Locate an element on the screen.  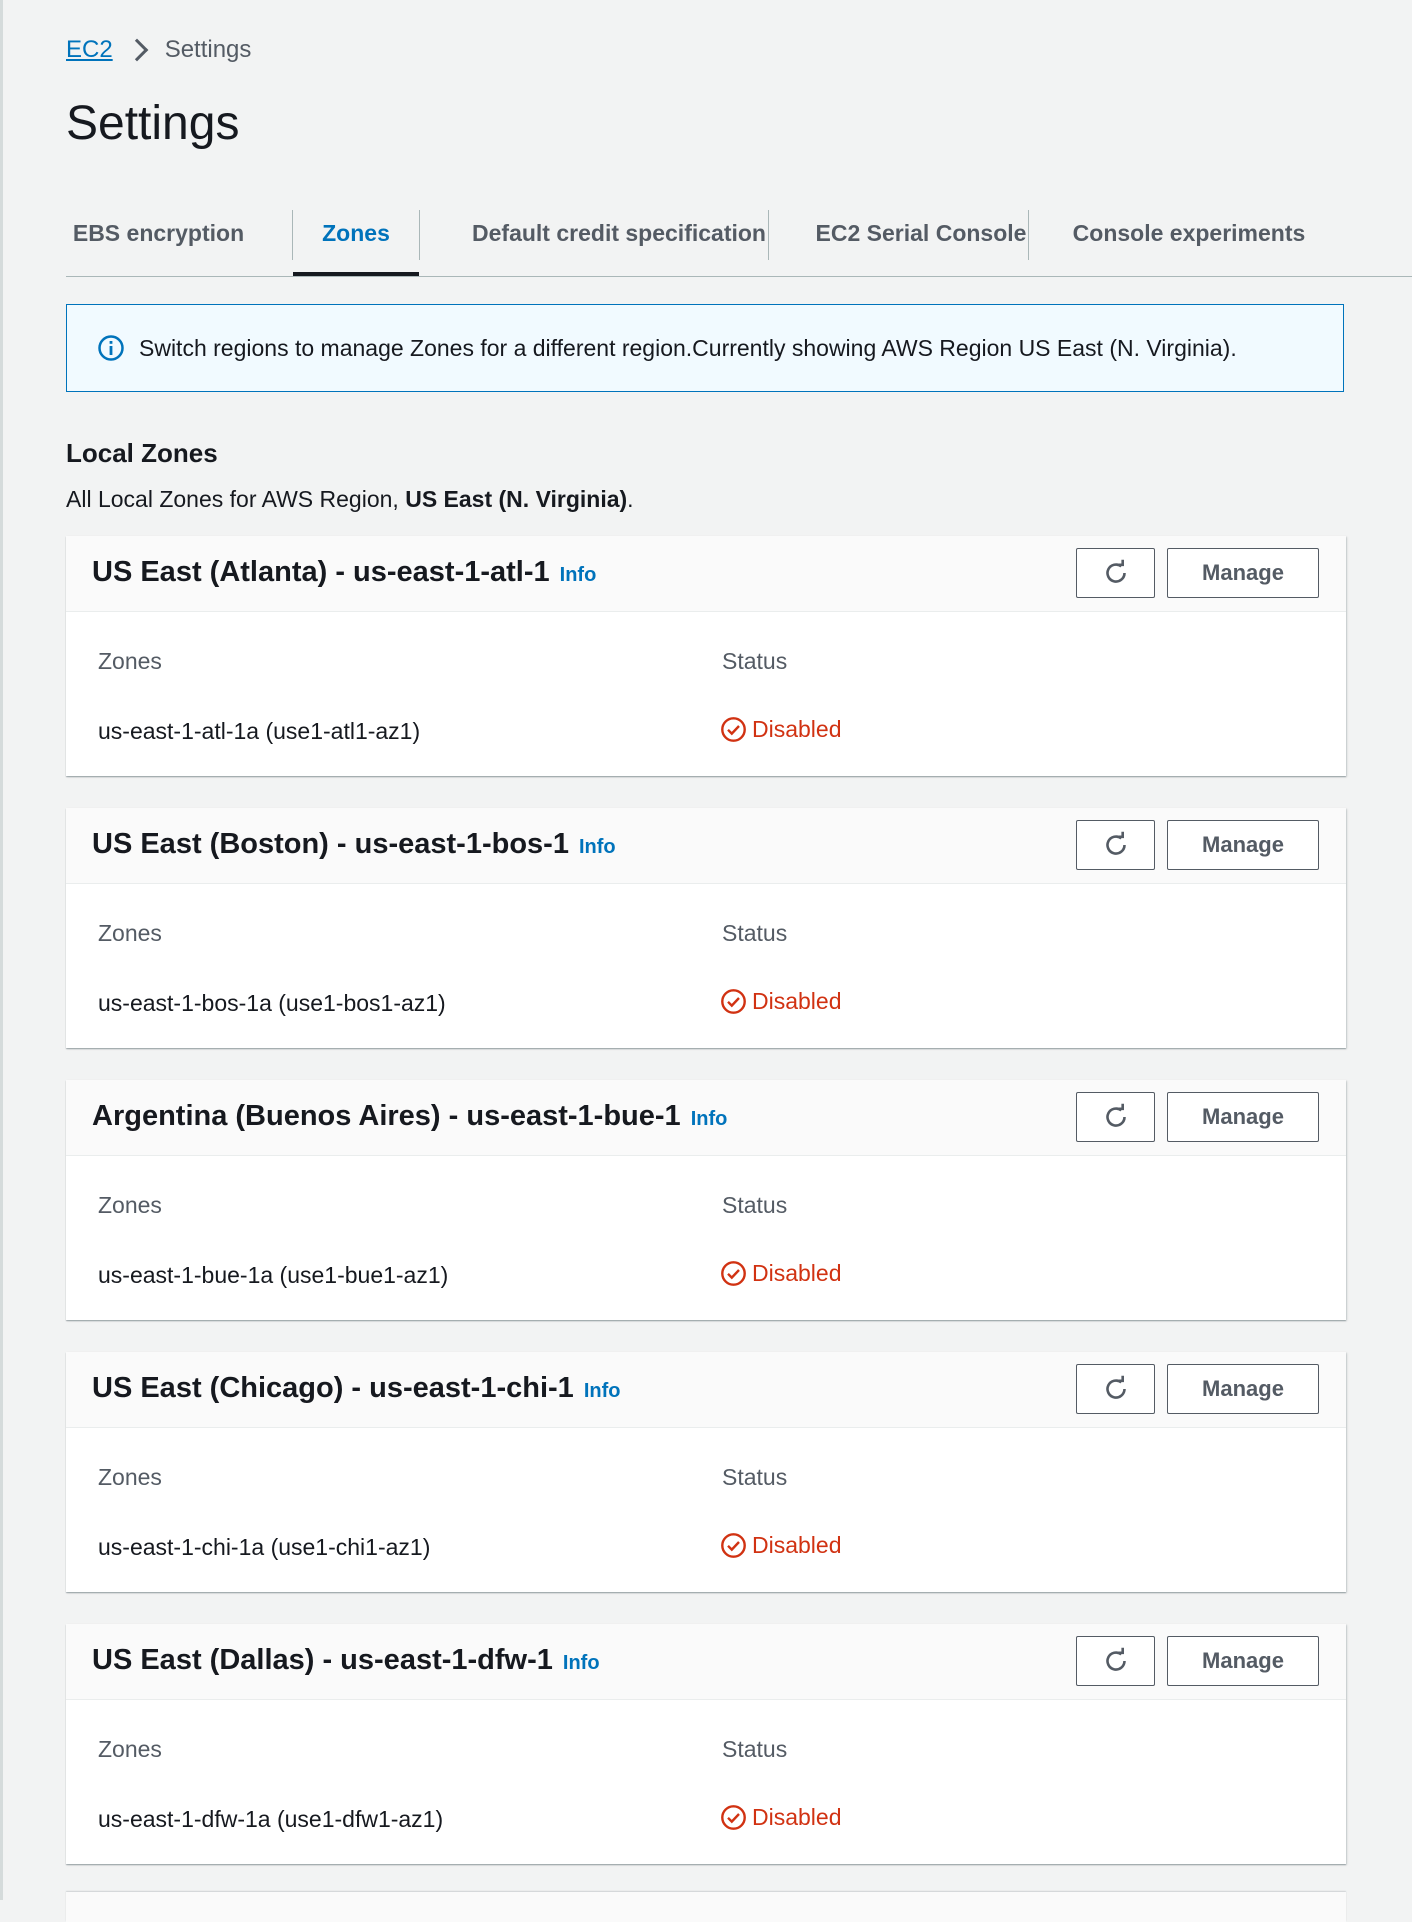
tab-default-credit-specification: Default credit specification is located at coordinates (619, 240).